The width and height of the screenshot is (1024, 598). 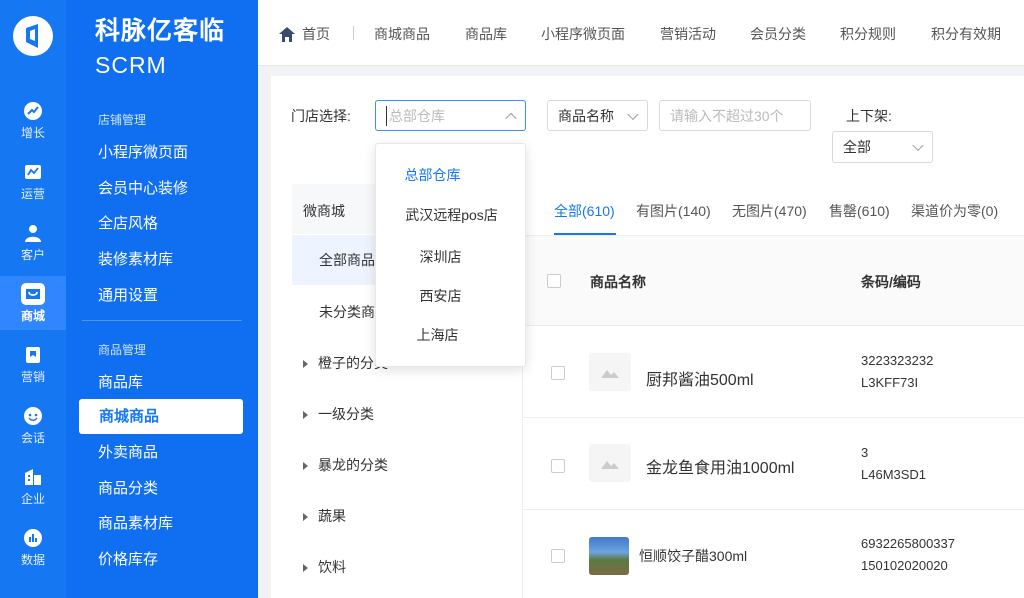 I want to click on store-option-shanghai: 上海店, so click(x=437, y=335).